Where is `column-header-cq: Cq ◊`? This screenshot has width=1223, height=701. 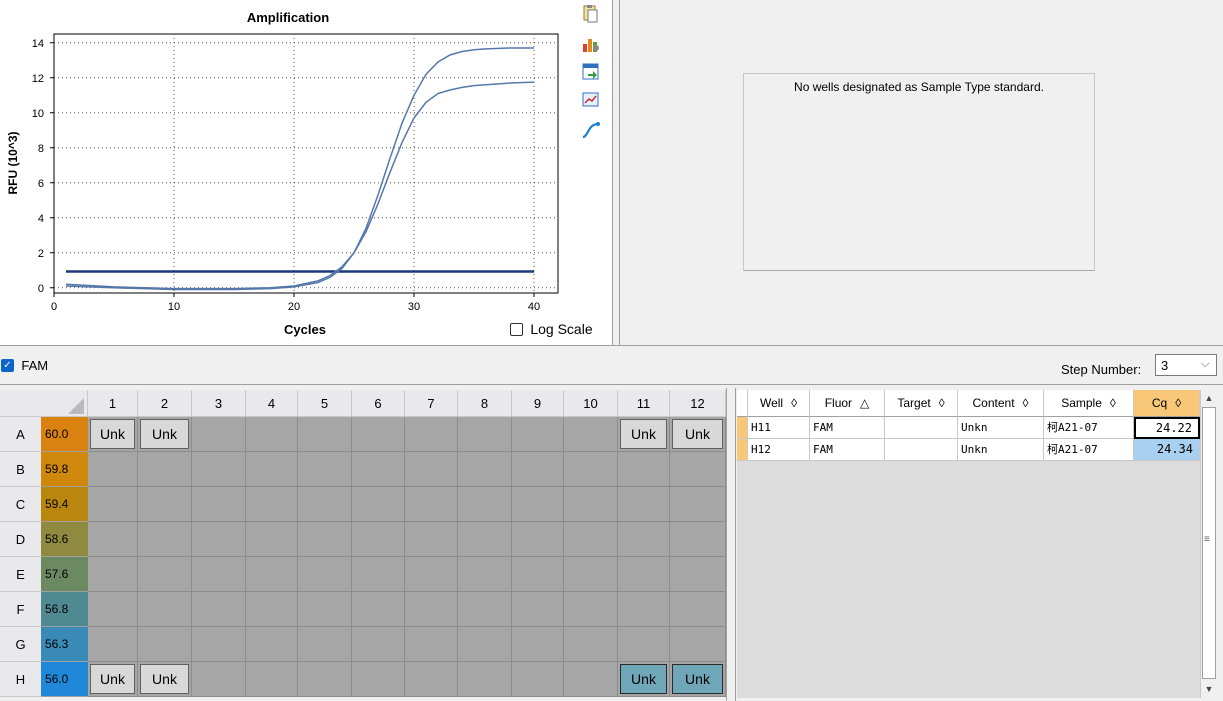
column-header-cq: Cq ◊ is located at coordinates (1167, 403).